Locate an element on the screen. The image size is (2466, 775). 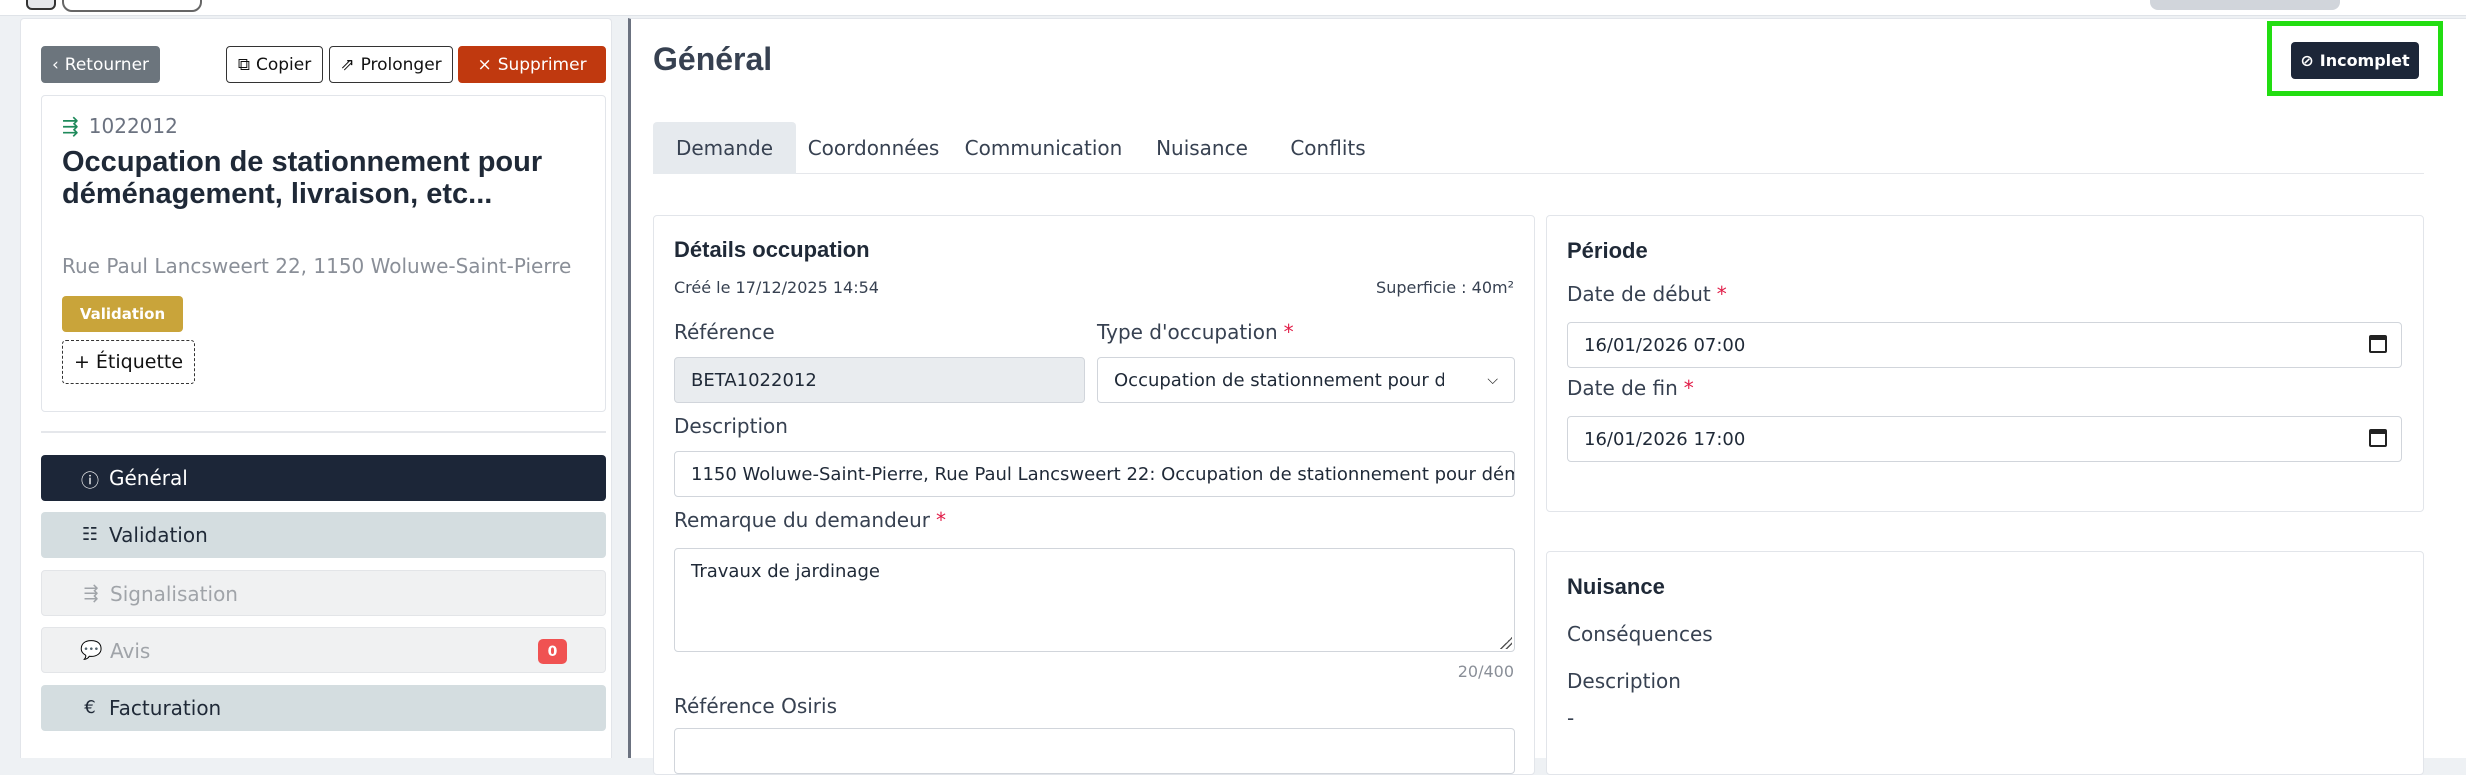
page-title: Général is located at coordinates (713, 59).